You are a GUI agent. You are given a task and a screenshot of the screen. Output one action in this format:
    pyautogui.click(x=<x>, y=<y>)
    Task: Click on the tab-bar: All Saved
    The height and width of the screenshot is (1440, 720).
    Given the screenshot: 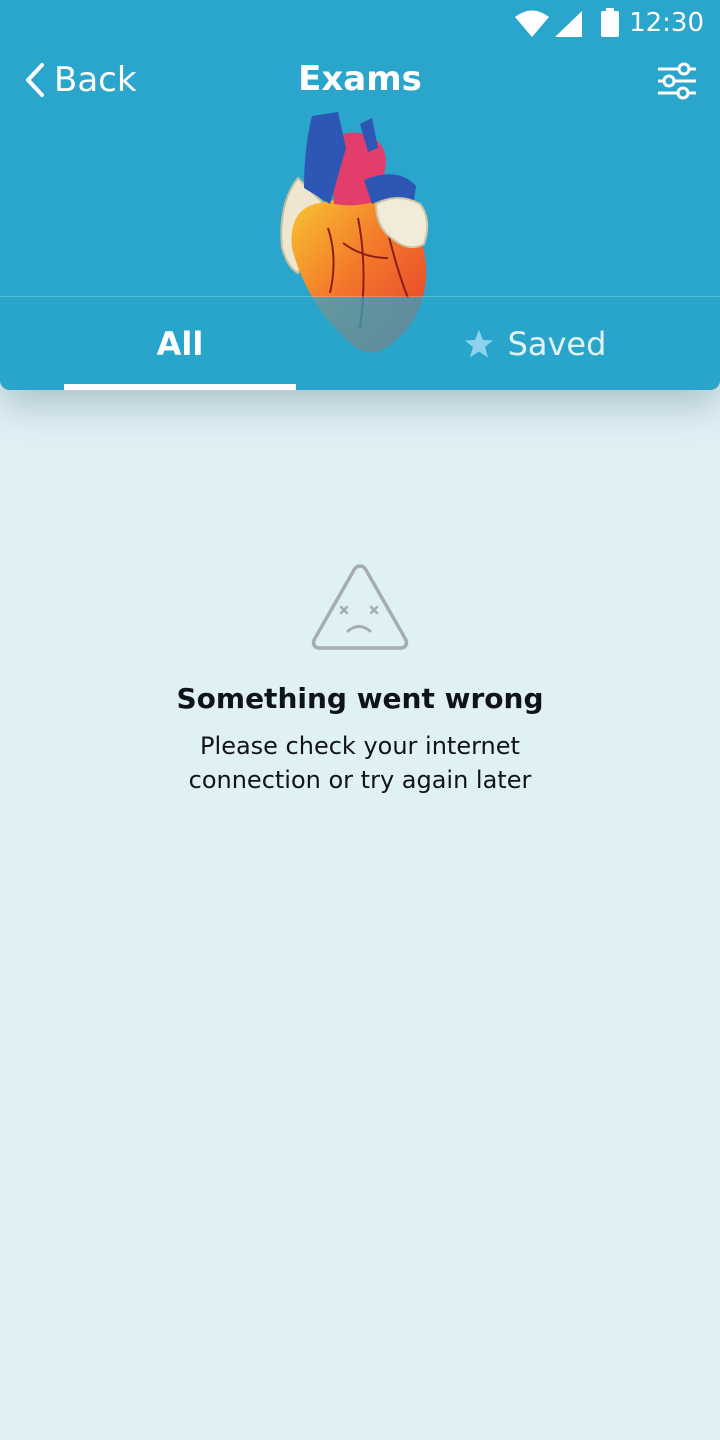 What is the action you would take?
    pyautogui.click(x=360, y=343)
    